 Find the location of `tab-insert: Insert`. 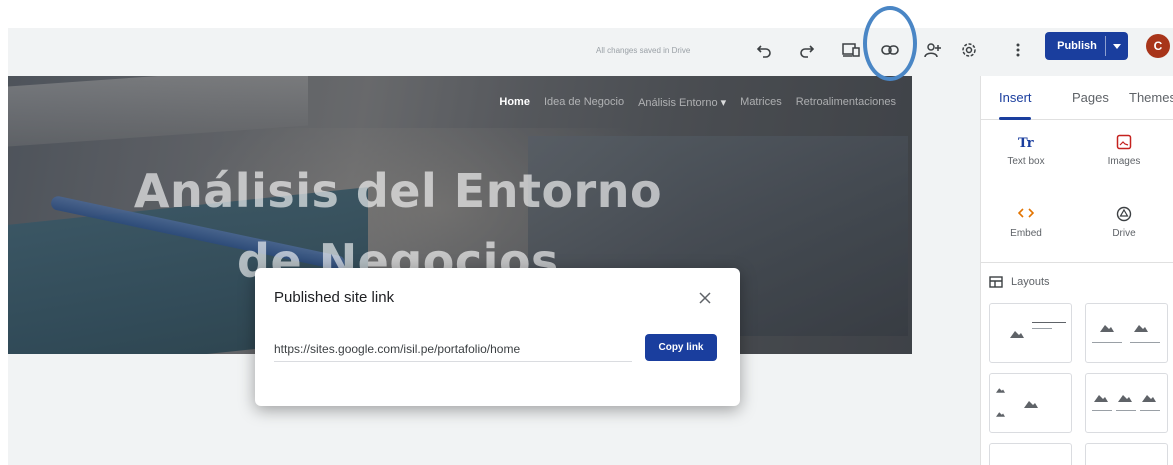

tab-insert: Insert is located at coordinates (1015, 97).